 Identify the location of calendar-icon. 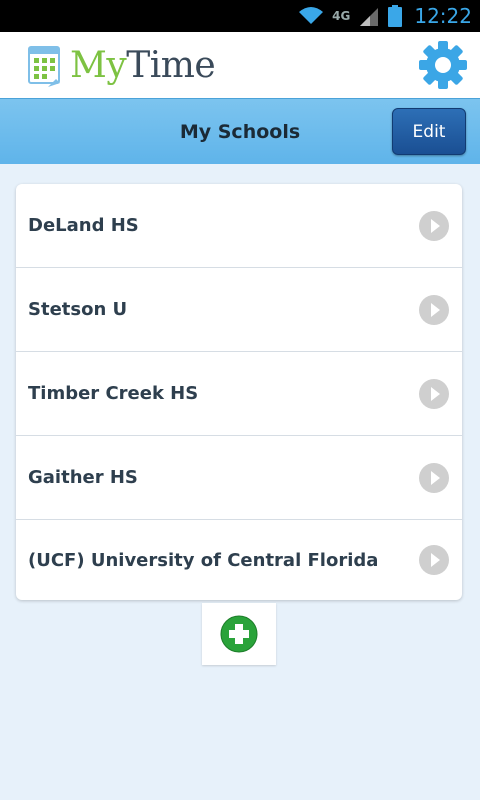
(44, 66).